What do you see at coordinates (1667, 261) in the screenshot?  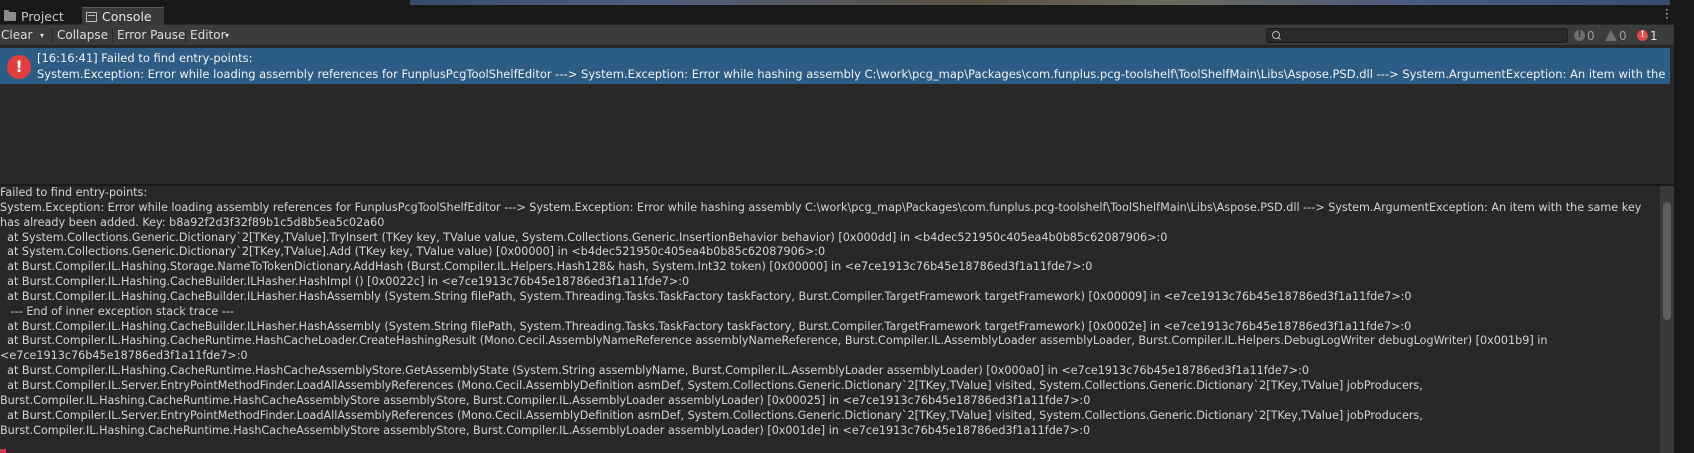 I see `scrollbar-thumb` at bounding box center [1667, 261].